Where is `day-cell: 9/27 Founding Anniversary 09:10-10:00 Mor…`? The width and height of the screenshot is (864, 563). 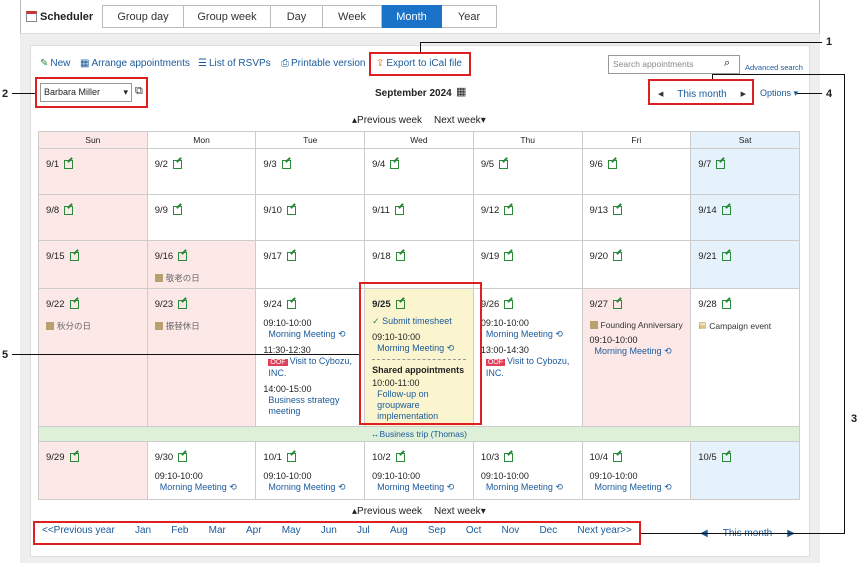 day-cell: 9/27 Founding Anniversary 09:10-10:00 Mor… is located at coordinates (636, 357).